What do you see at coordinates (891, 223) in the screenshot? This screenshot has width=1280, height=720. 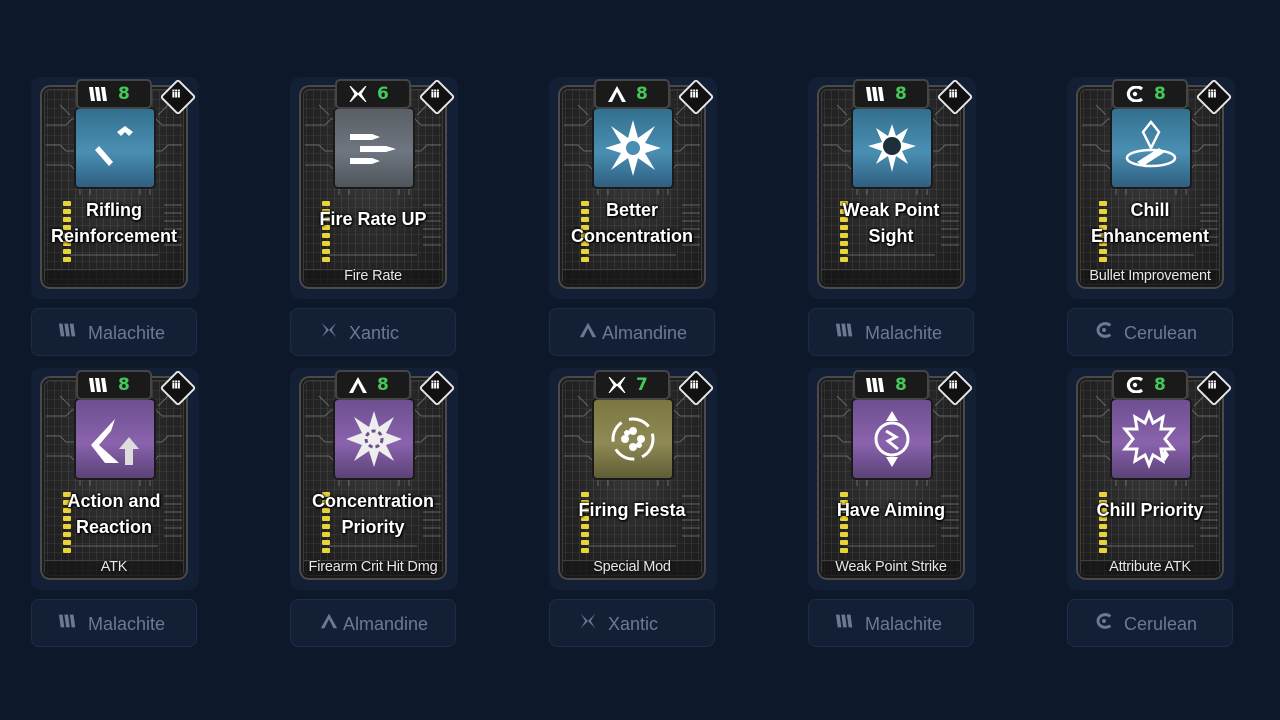 I see `module-name: Weak Point Sight` at bounding box center [891, 223].